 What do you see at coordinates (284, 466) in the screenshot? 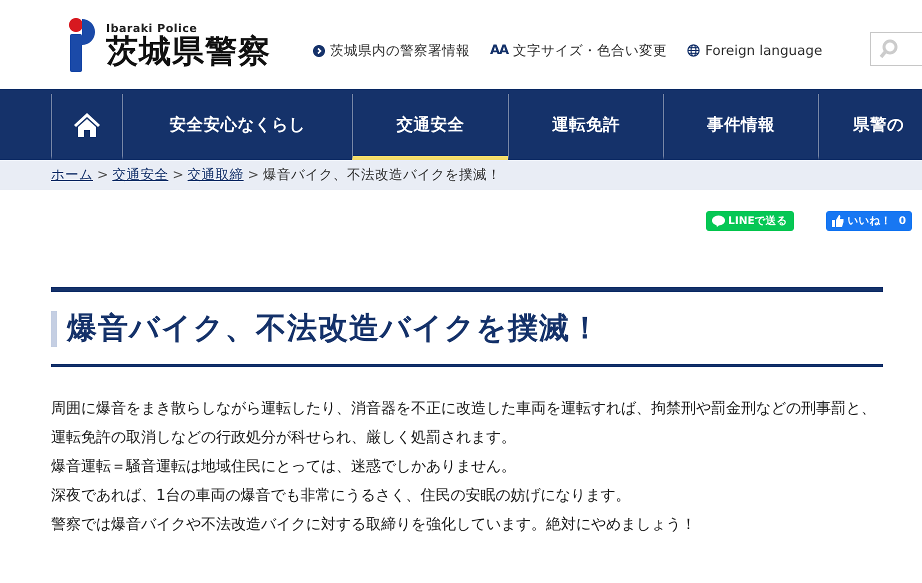
I see `paragraph: 爆音運転＝騒音運転は地域住民にとっては、迷惑でしかありません。` at bounding box center [284, 466].